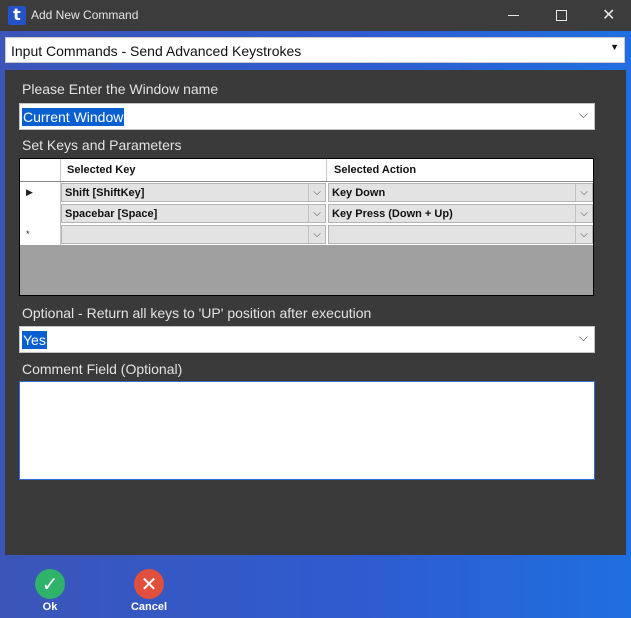 The image size is (631, 618). What do you see at coordinates (460, 192) in the screenshot?
I see `action-select-cell: Key Down ⌵` at bounding box center [460, 192].